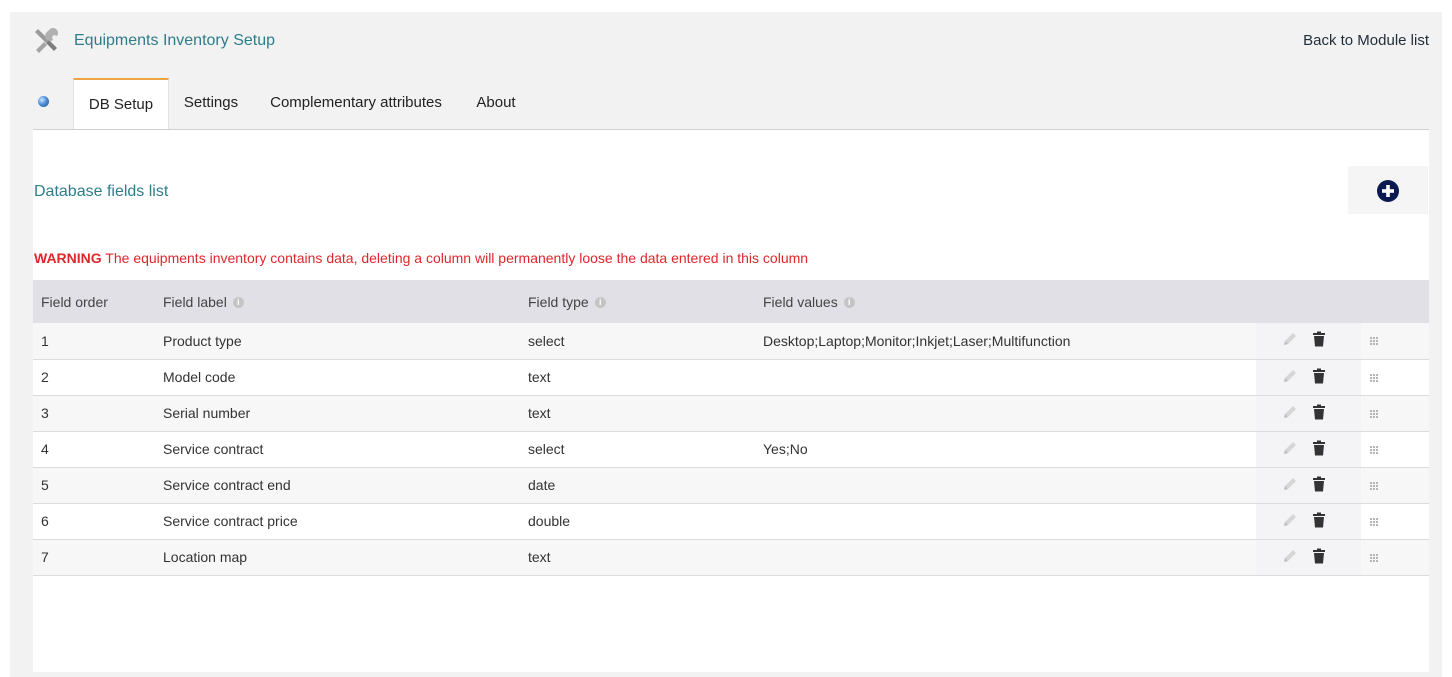  Describe the element at coordinates (1423, 301) in the screenshot. I see `header-spacer` at that location.